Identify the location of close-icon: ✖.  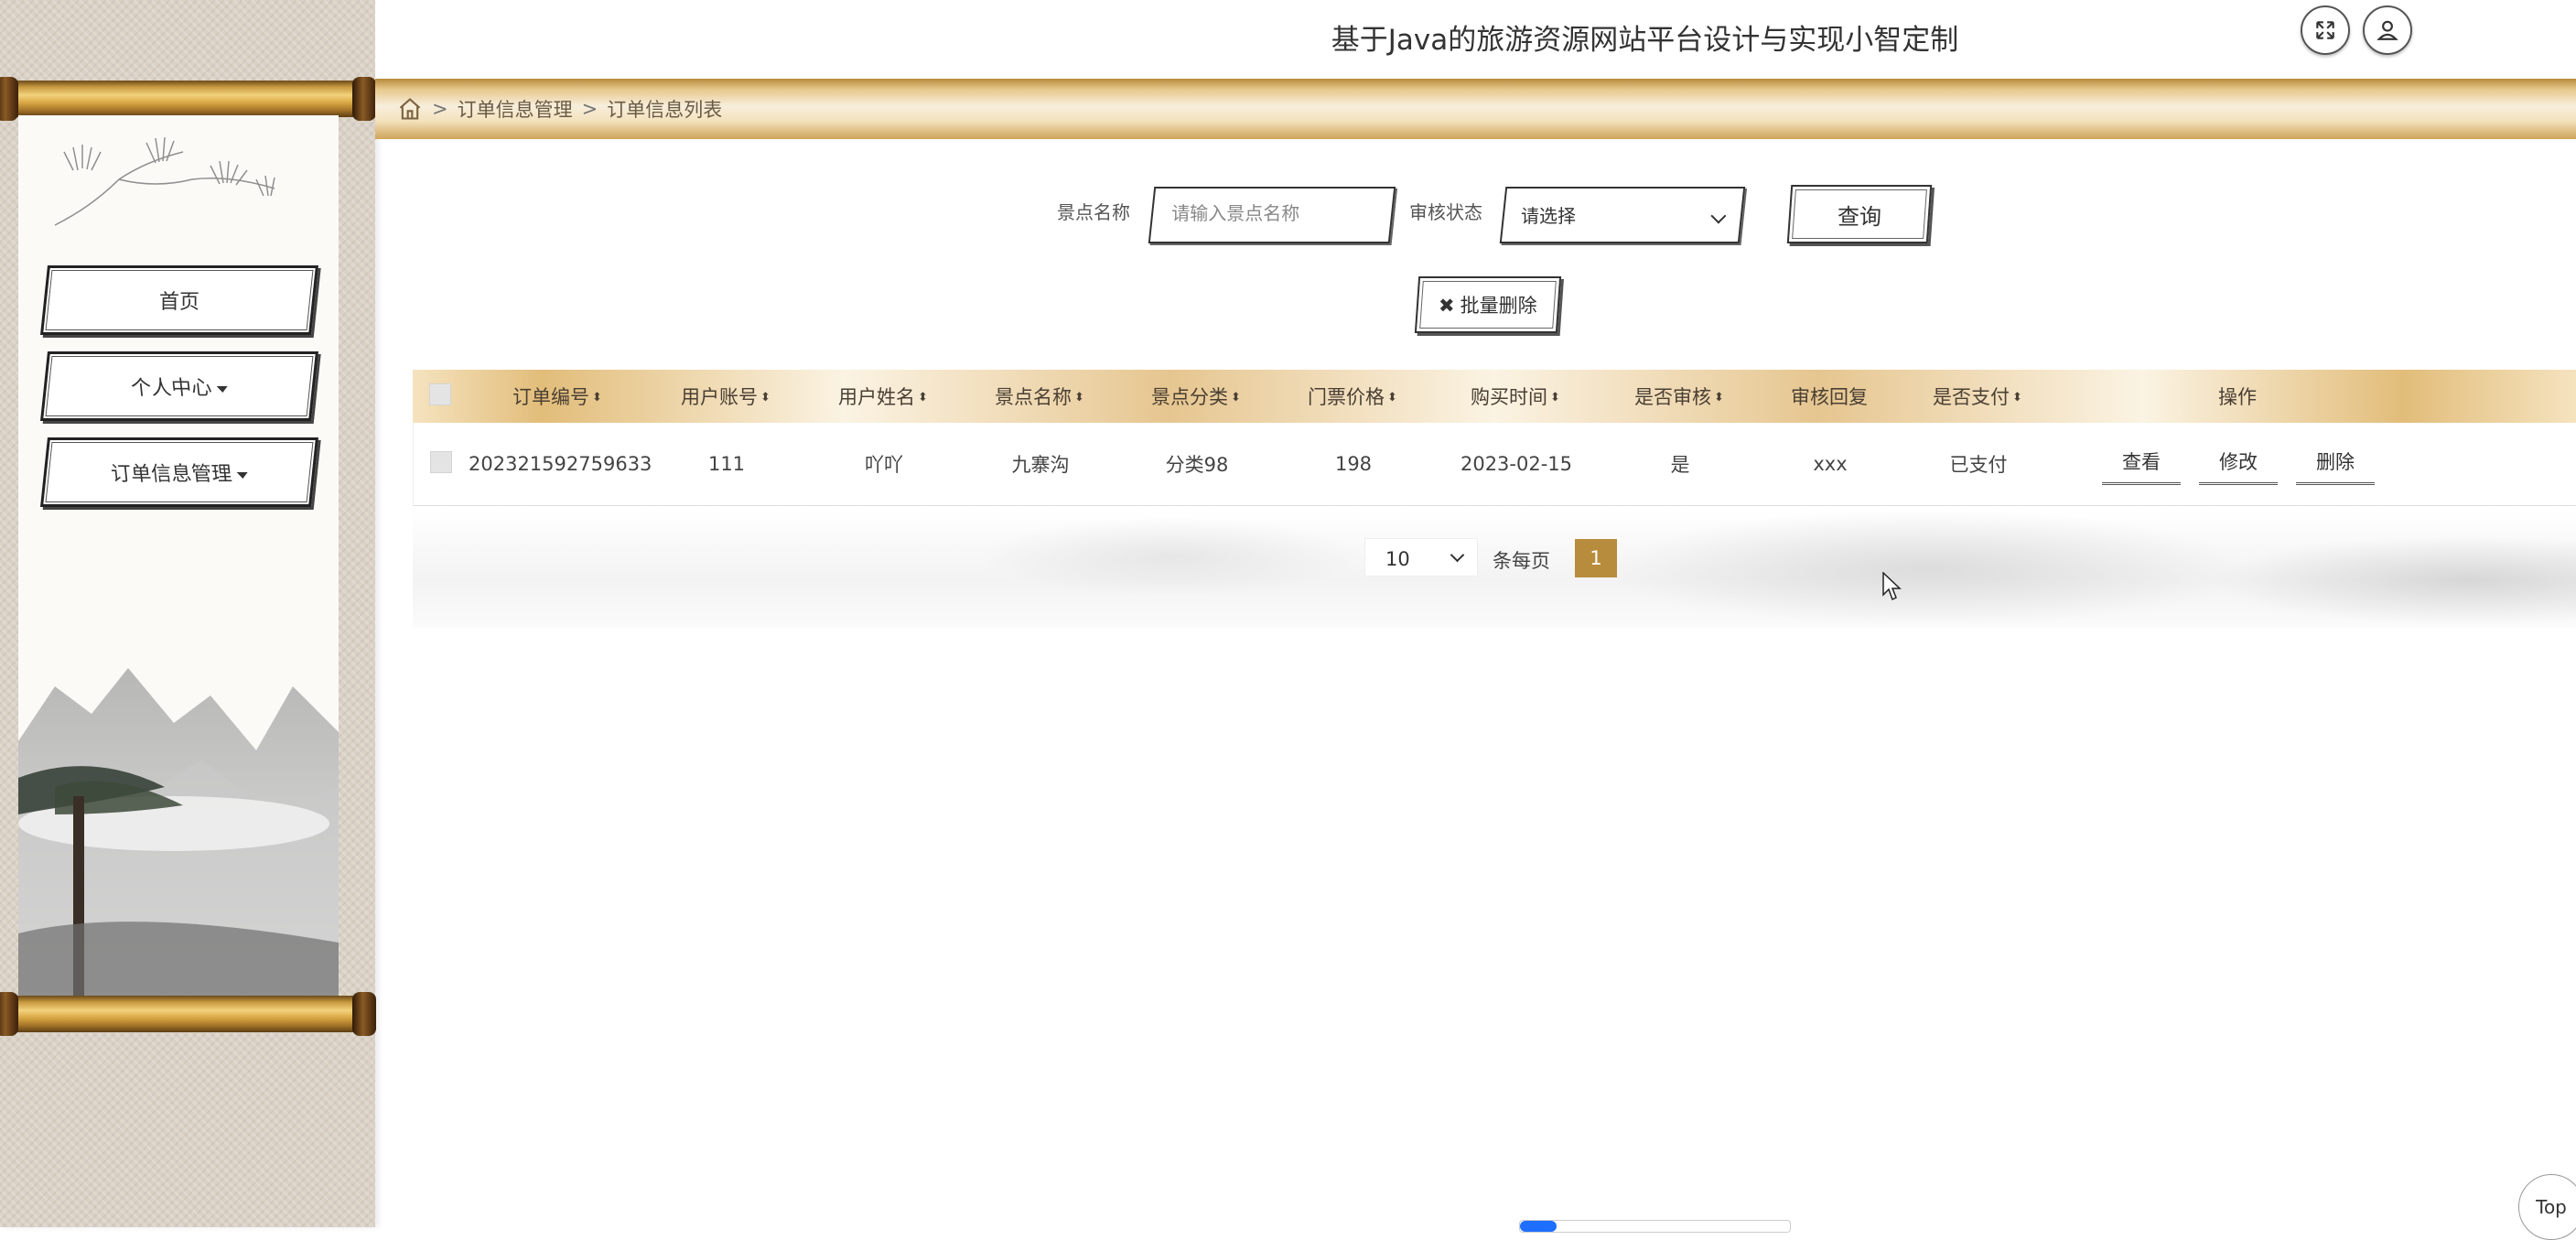
(1447, 306).